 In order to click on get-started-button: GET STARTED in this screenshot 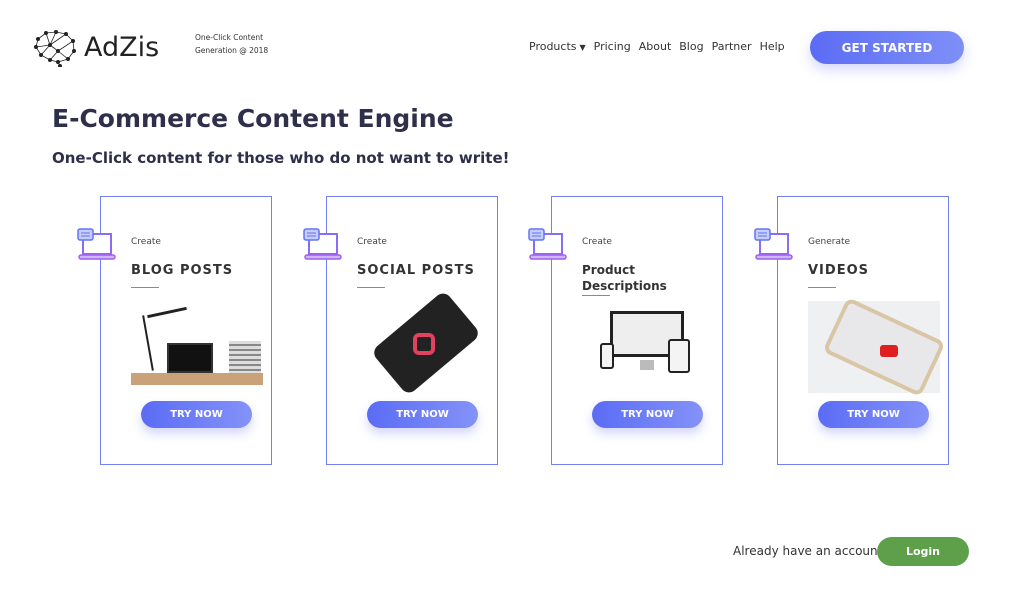, I will do `click(887, 47)`.